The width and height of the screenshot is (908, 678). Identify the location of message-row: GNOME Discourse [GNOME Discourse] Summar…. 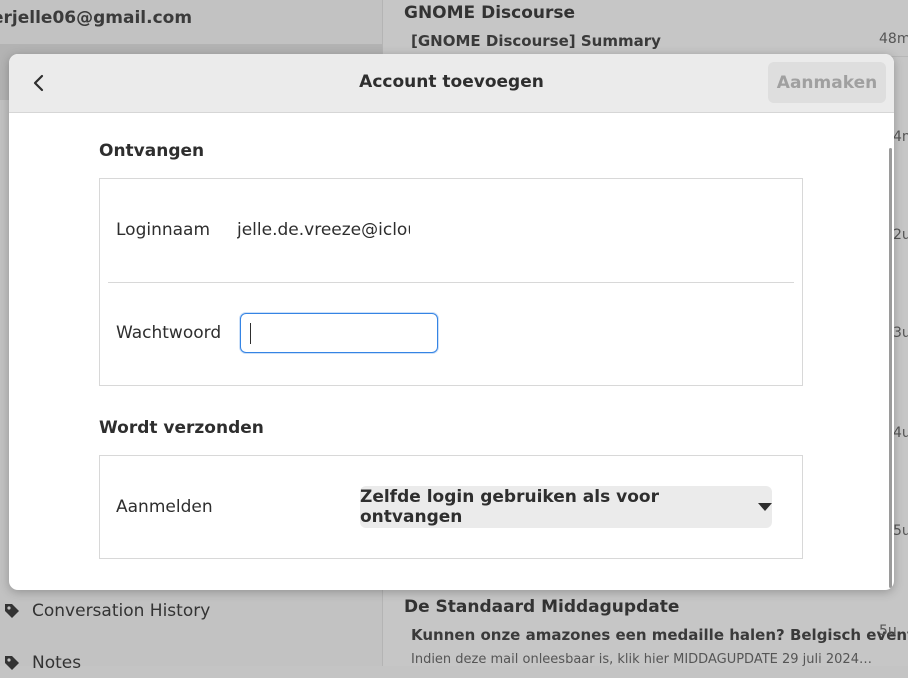
(645, 28).